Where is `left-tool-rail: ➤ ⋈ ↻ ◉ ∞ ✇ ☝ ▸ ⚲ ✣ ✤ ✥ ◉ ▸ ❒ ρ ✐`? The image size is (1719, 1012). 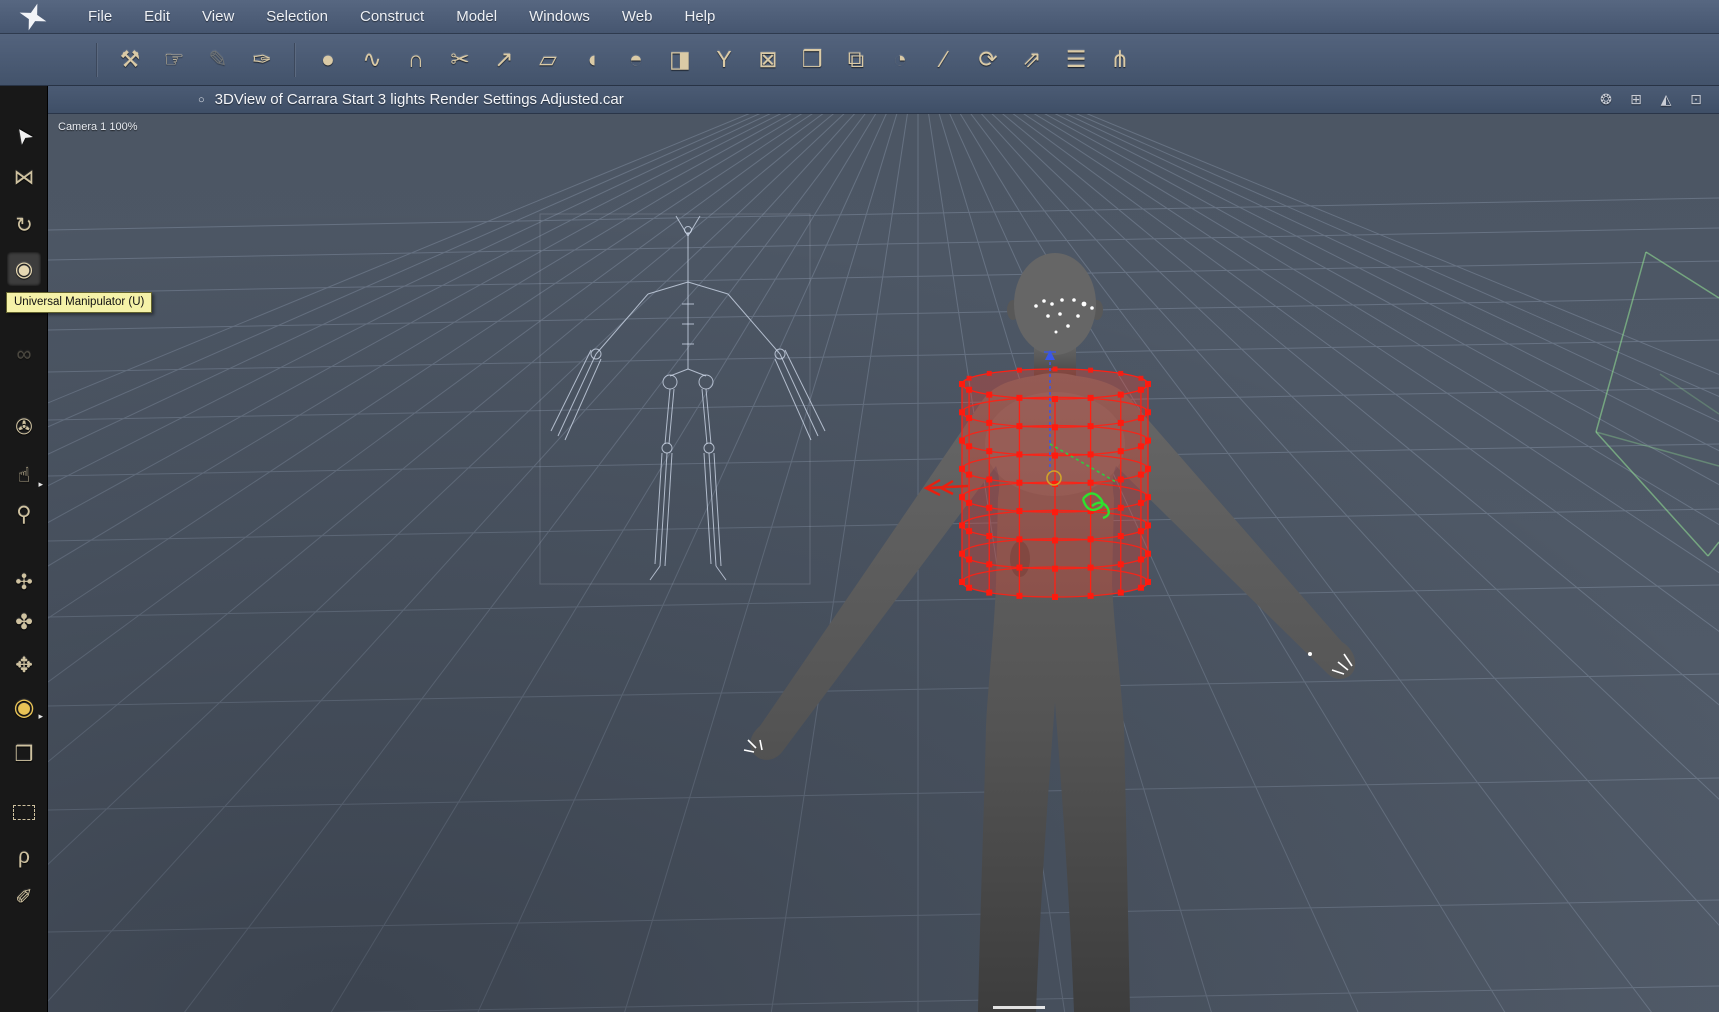
left-tool-rail: ➤ ⋈ ↻ ◉ ∞ ✇ ☝ ▸ ⚲ ✣ ✤ ✥ ◉ ▸ ❒ ρ ✐ is located at coordinates (24, 549).